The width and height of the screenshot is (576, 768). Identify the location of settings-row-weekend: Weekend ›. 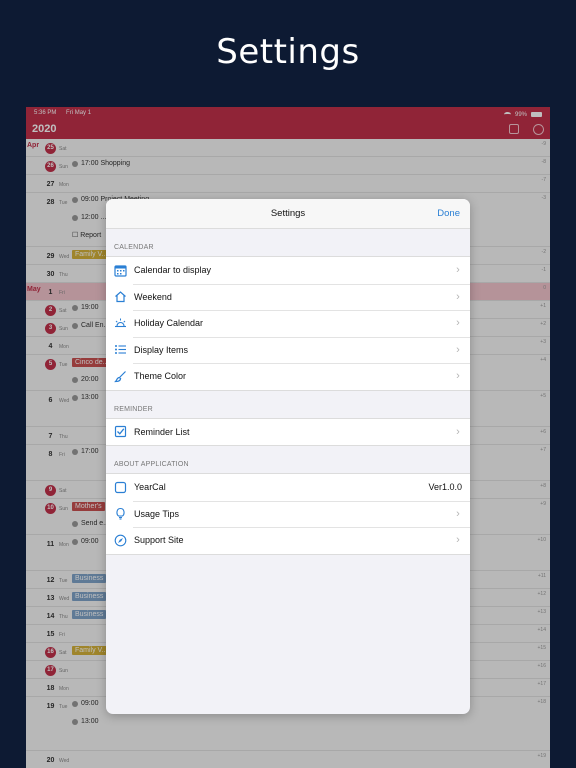
(288, 297).